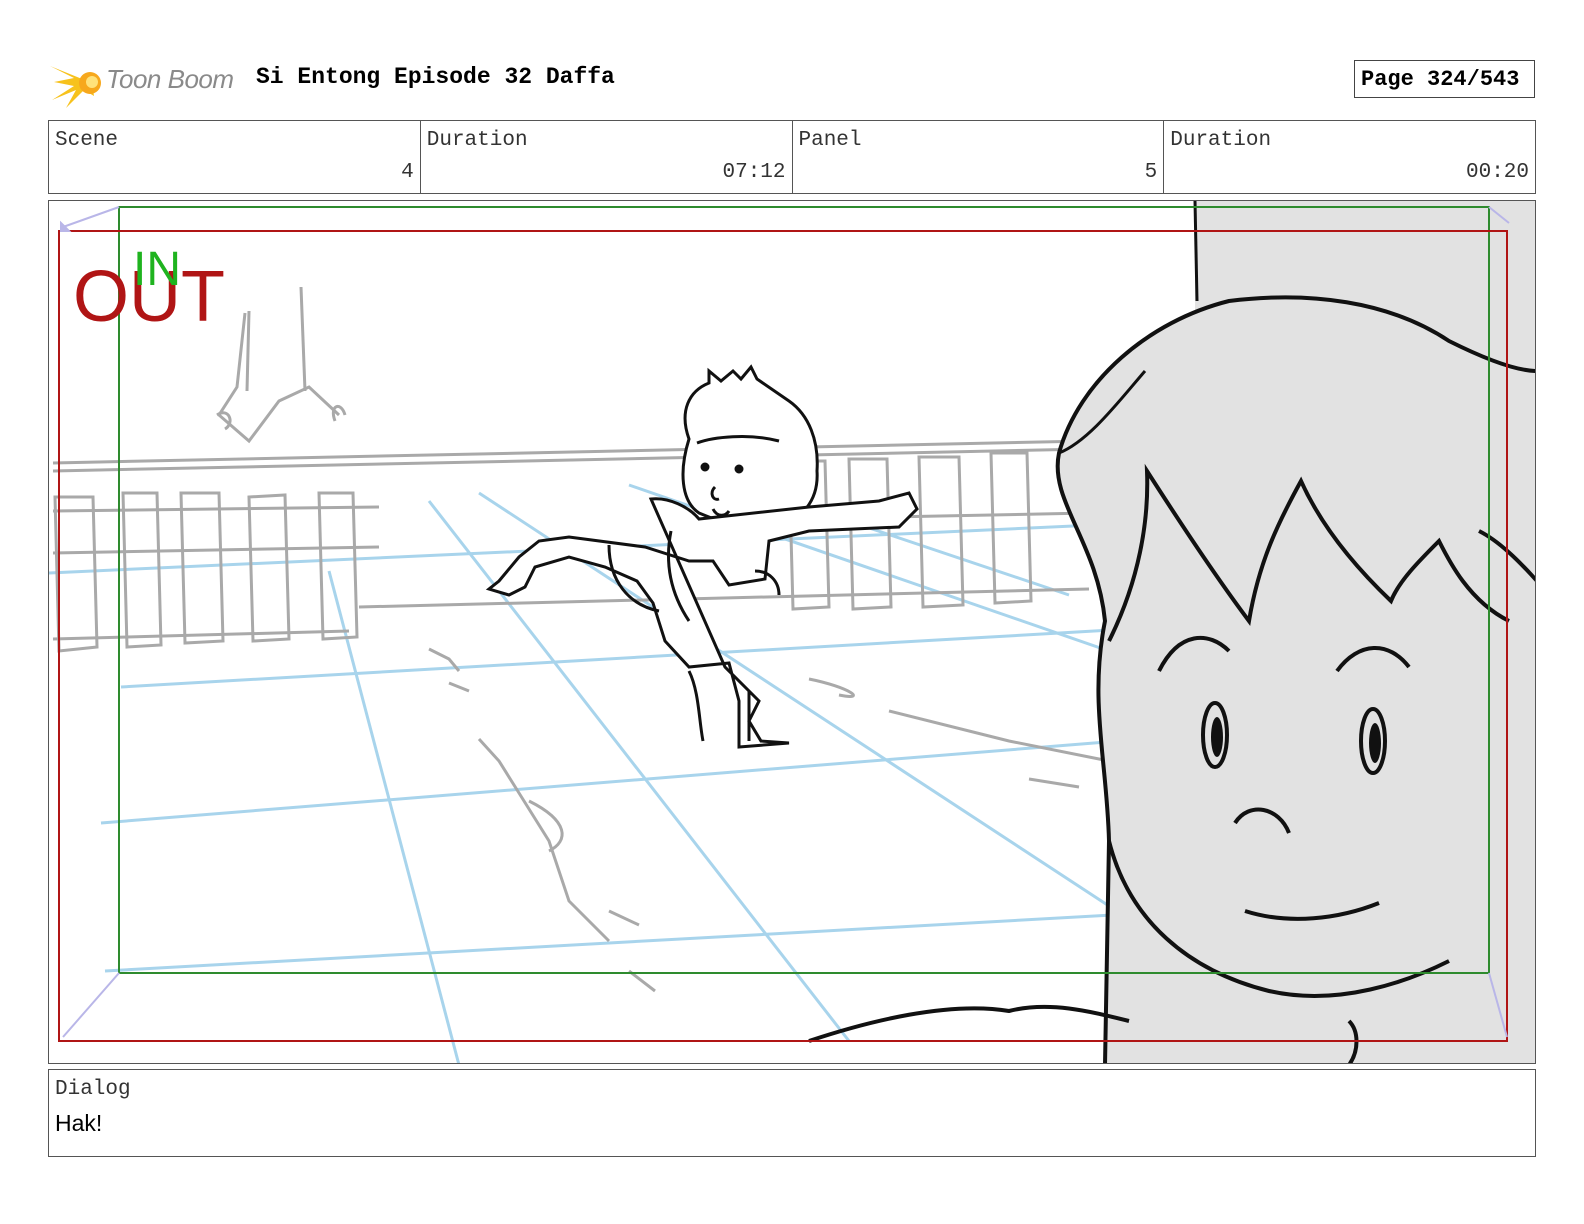 This screenshot has height=1224, width=1584. Describe the element at coordinates (1151, 172) in the screenshot. I see `panel-value: 5` at that location.